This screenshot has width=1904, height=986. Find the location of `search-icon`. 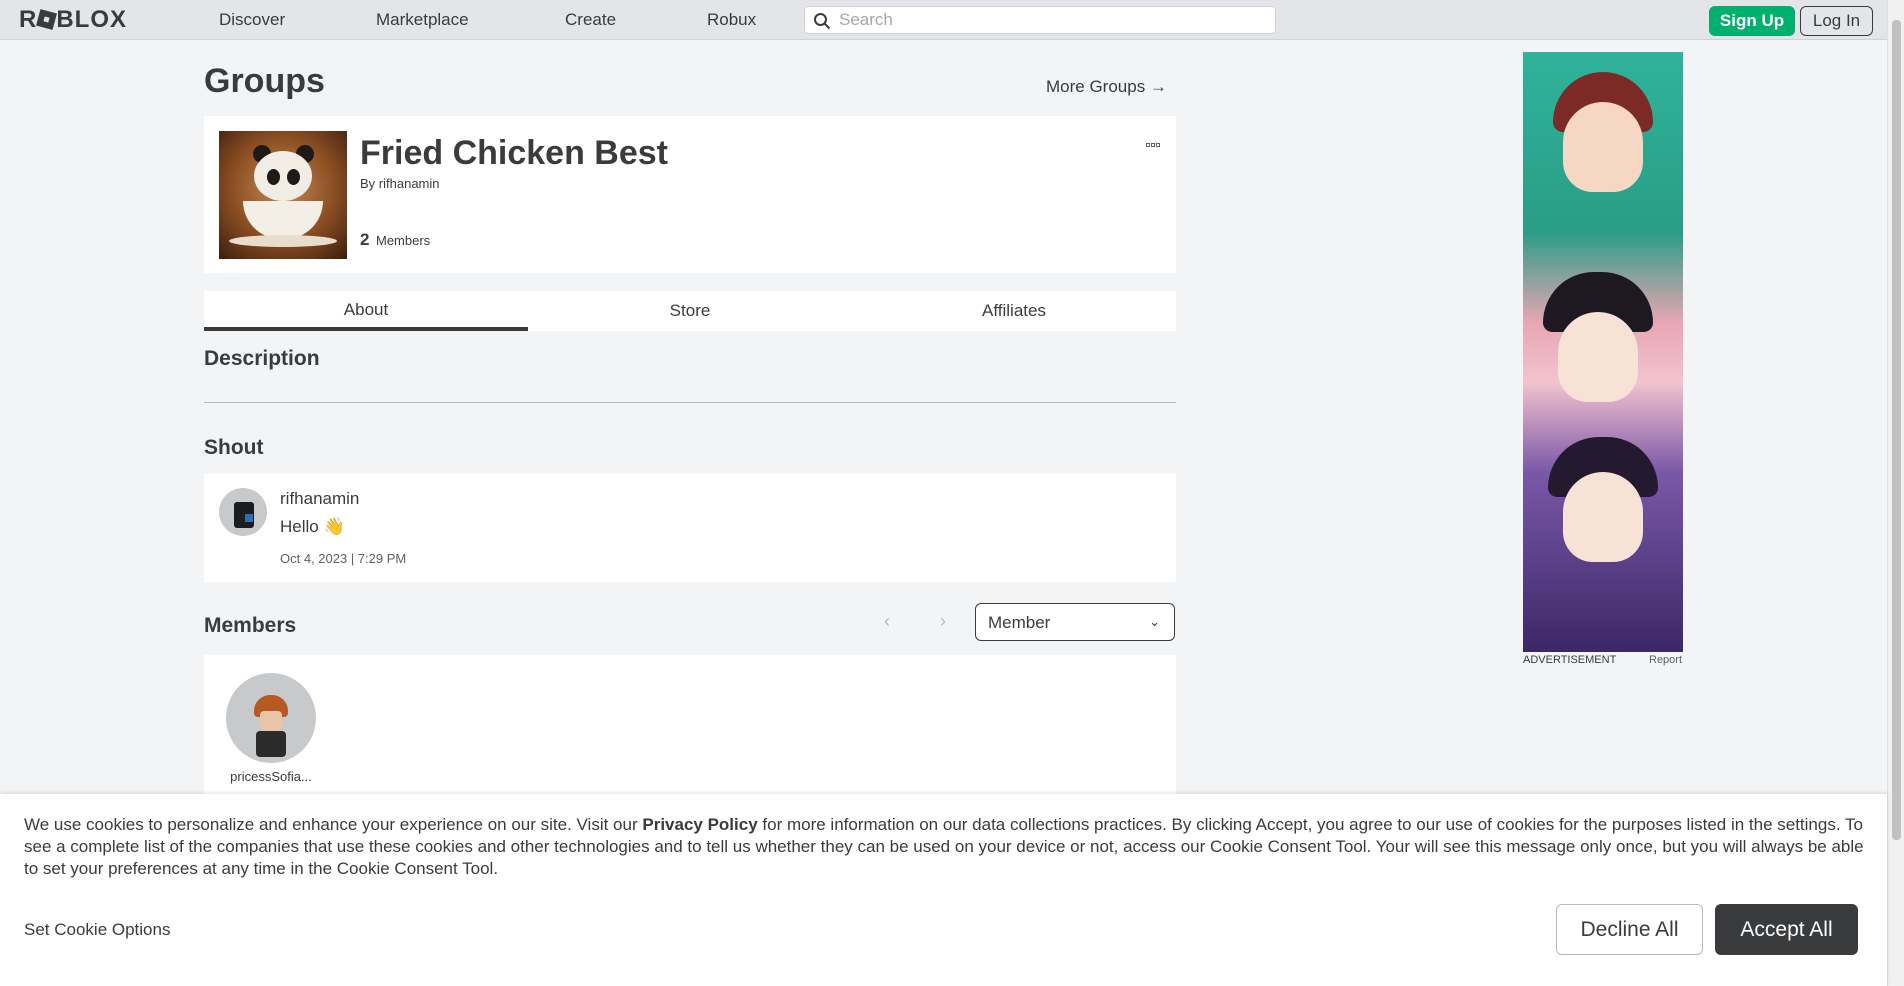

search-icon is located at coordinates (822, 21).